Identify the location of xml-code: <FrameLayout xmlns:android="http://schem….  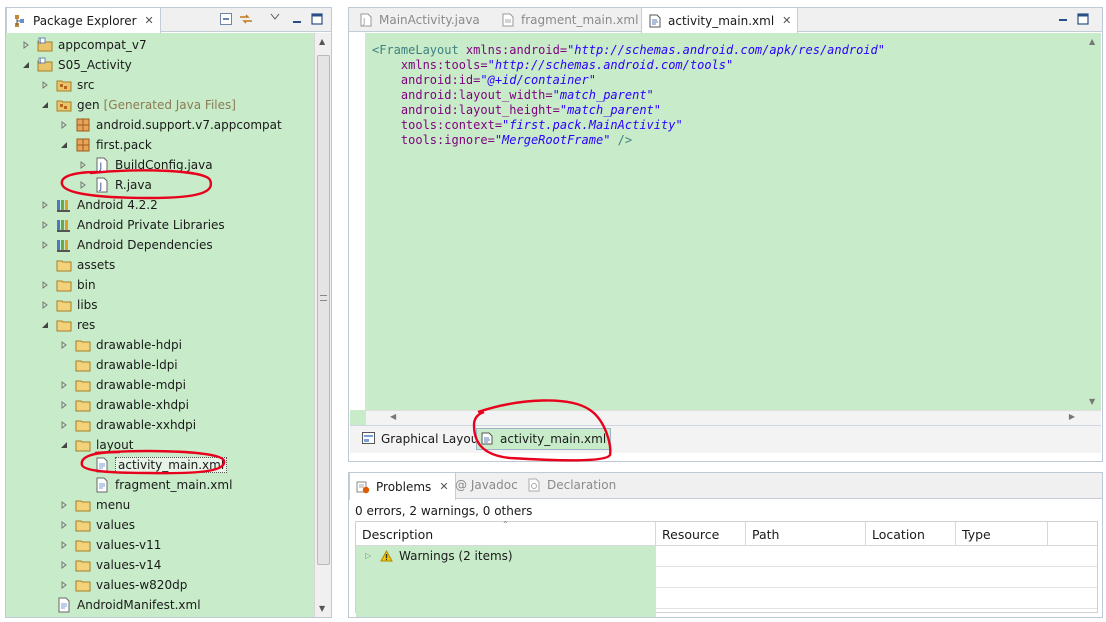
(628, 95).